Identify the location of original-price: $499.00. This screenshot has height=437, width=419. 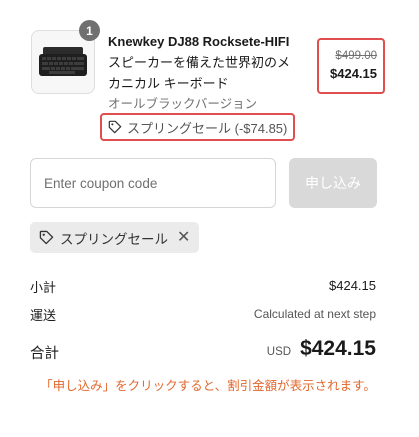
(356, 56).